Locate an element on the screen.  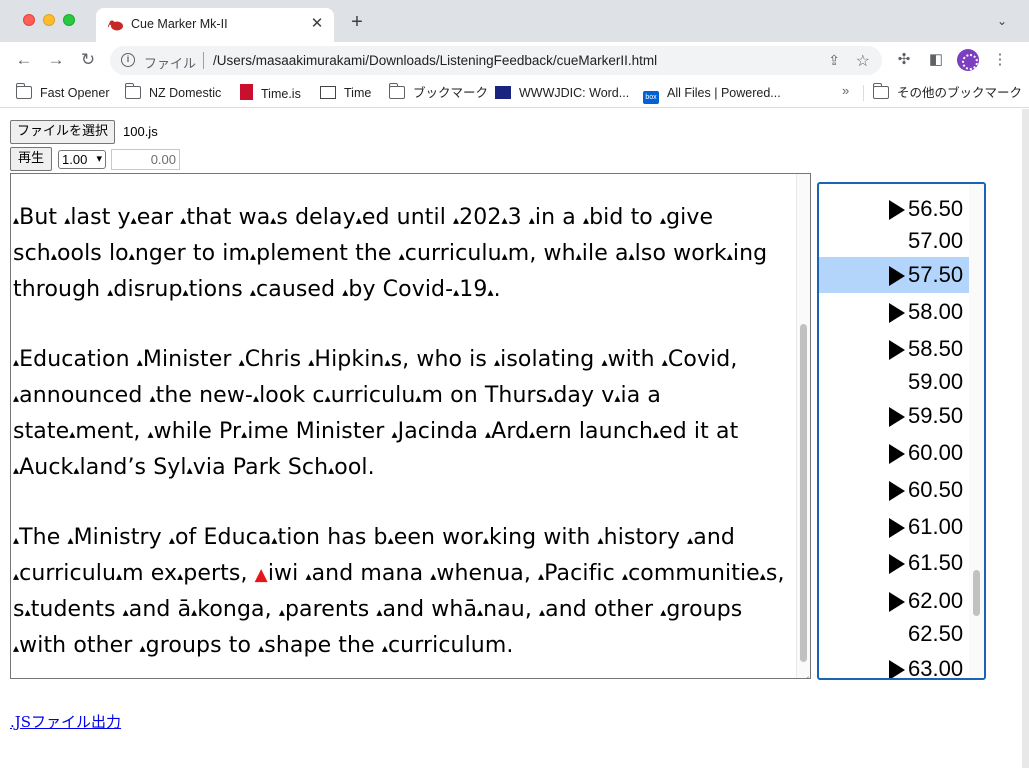
info-icon: i is located at coordinates (128, 60).